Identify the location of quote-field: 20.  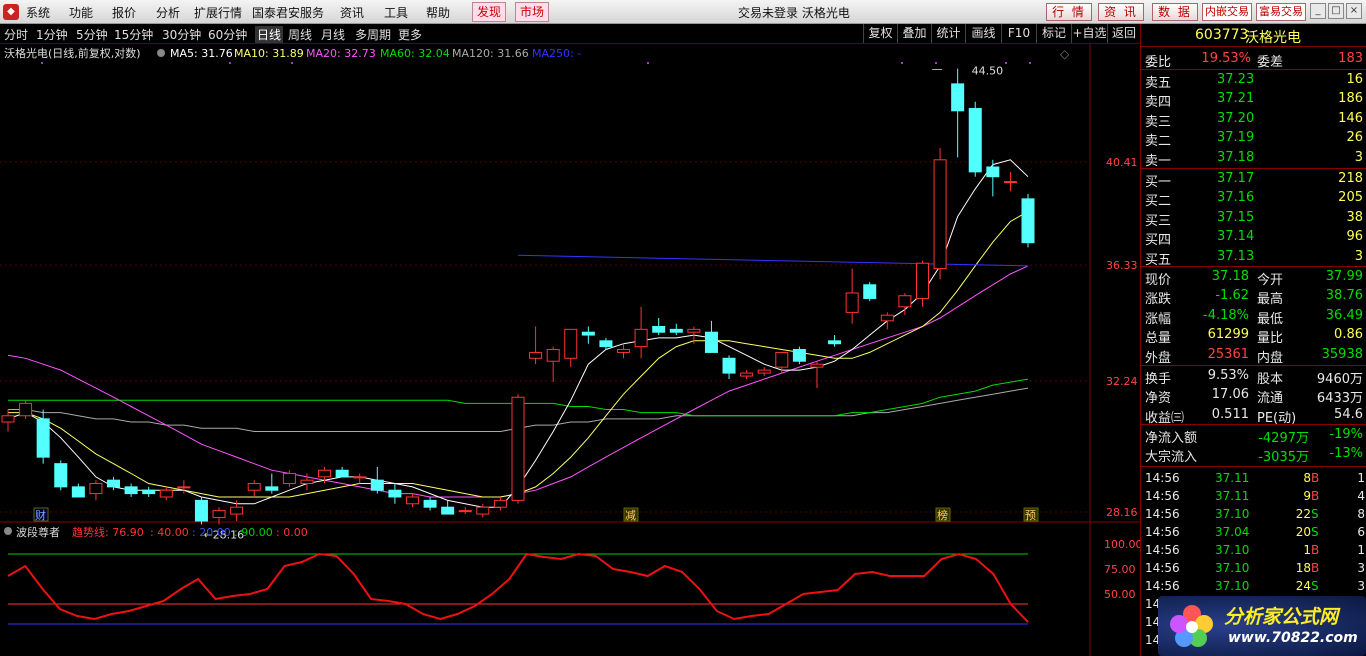
(1303, 532).